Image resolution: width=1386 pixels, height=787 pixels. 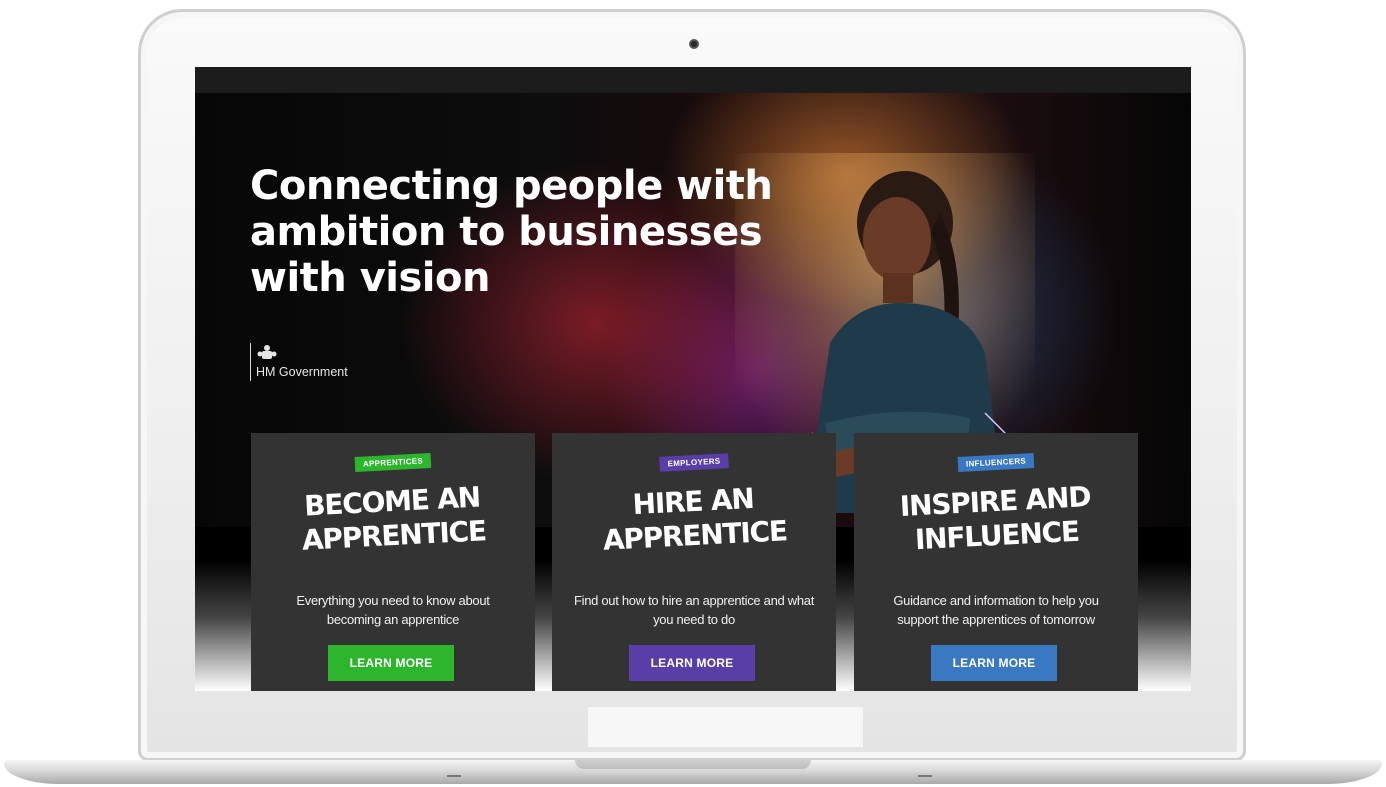 What do you see at coordinates (299, 362) in the screenshot?
I see `hm-government-logo: HM Government` at bounding box center [299, 362].